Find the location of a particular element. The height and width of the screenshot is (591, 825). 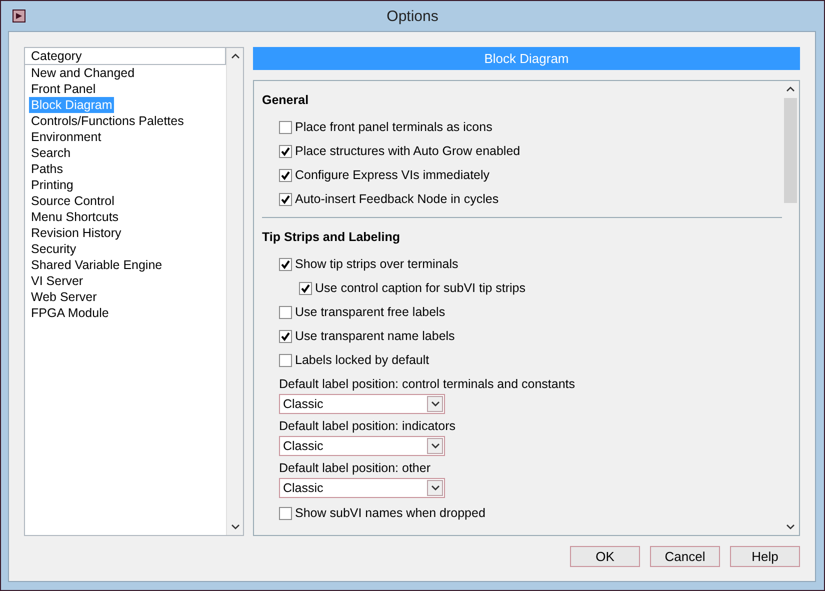

dropdown-label: Default label position: other is located at coordinates (355, 468).